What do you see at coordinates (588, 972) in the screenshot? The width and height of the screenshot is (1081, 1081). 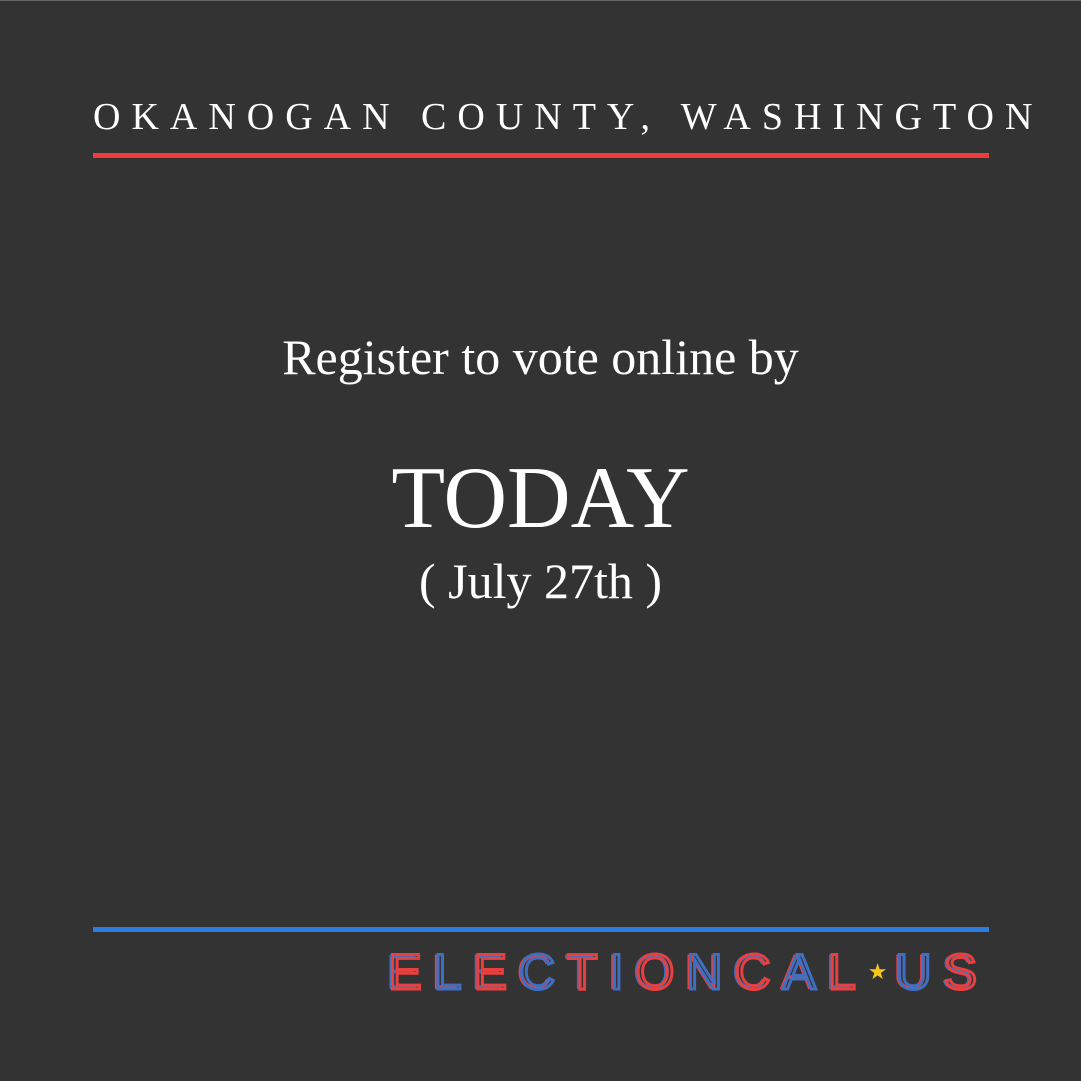 I see `logo-letter: T` at bounding box center [588, 972].